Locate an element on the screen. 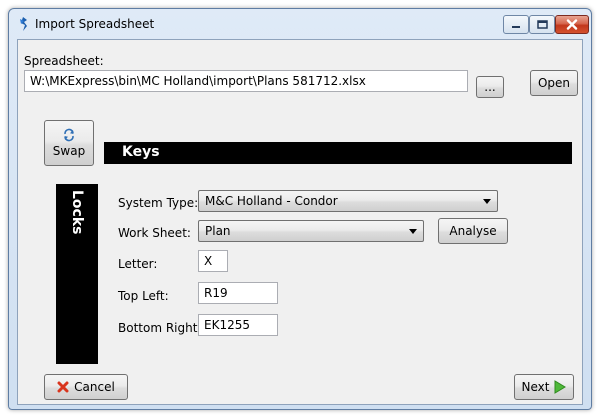 The height and width of the screenshot is (416, 602). letter-field: X is located at coordinates (213, 261).